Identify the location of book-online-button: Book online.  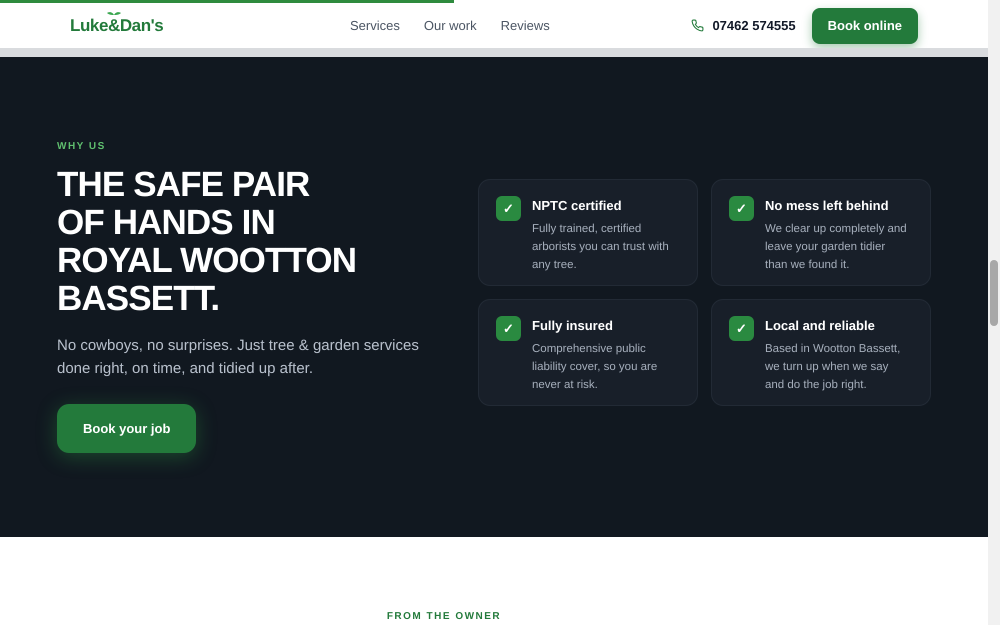
(865, 26).